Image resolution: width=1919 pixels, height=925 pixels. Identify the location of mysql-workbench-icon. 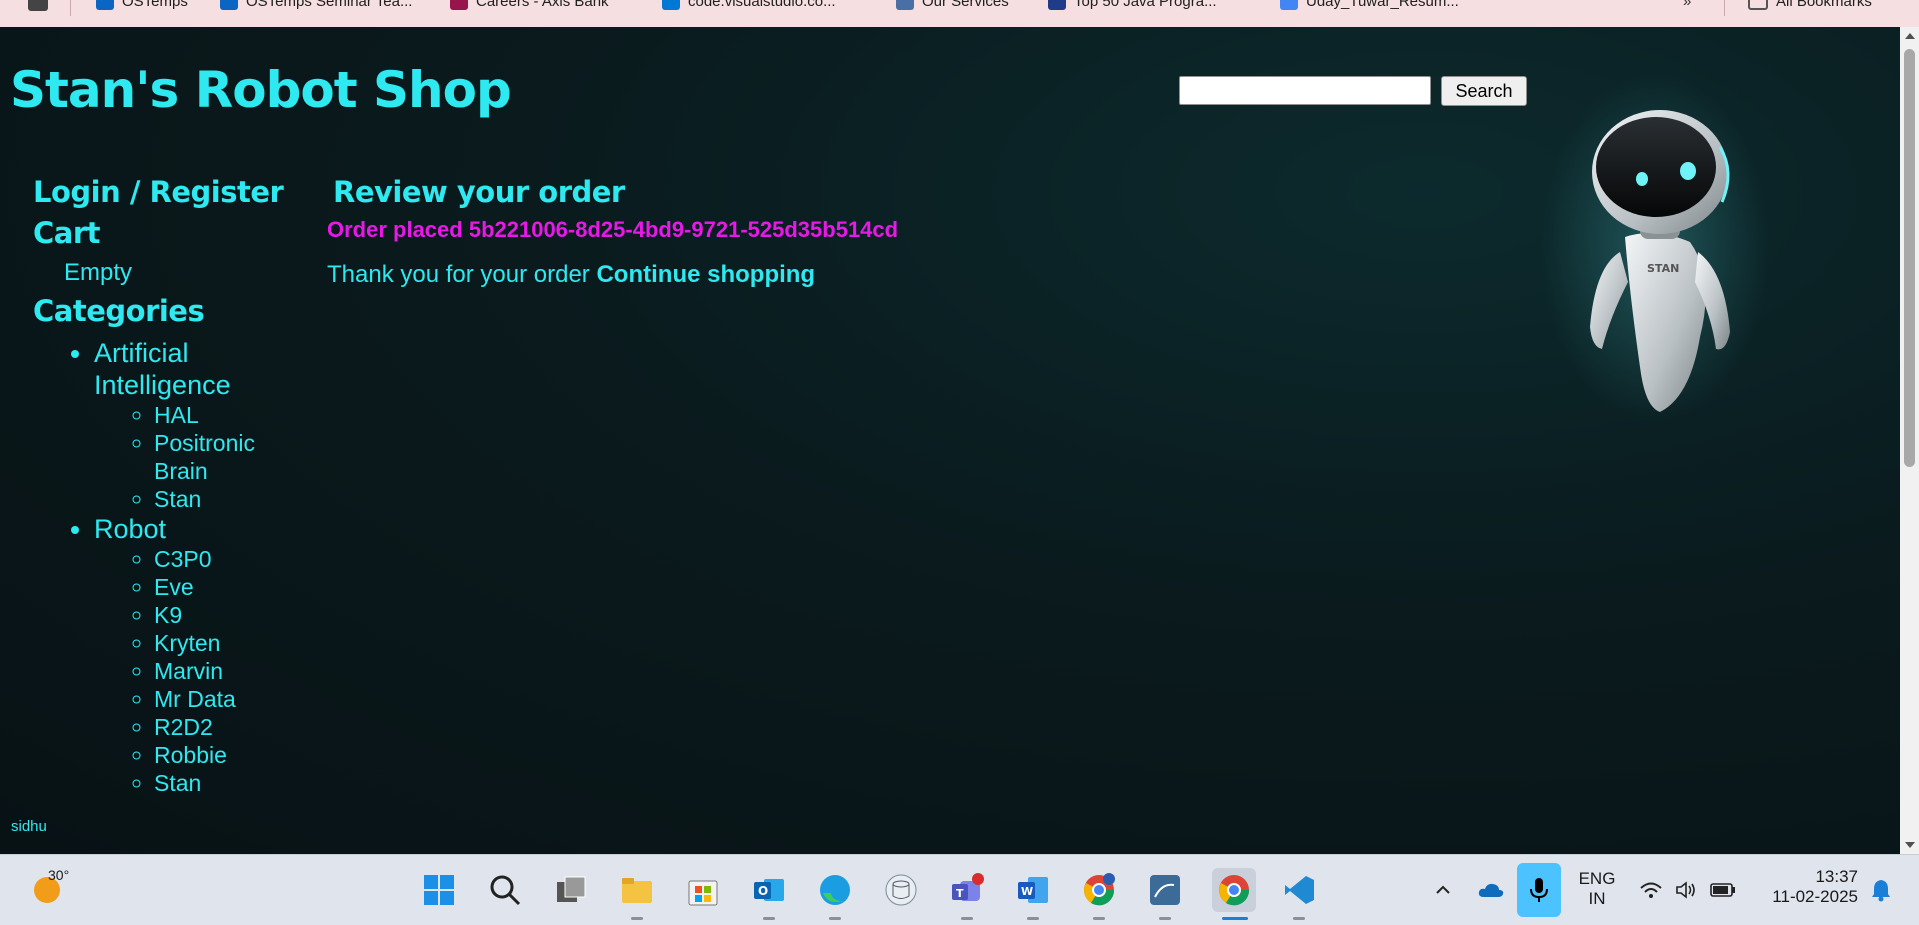
(1165, 890).